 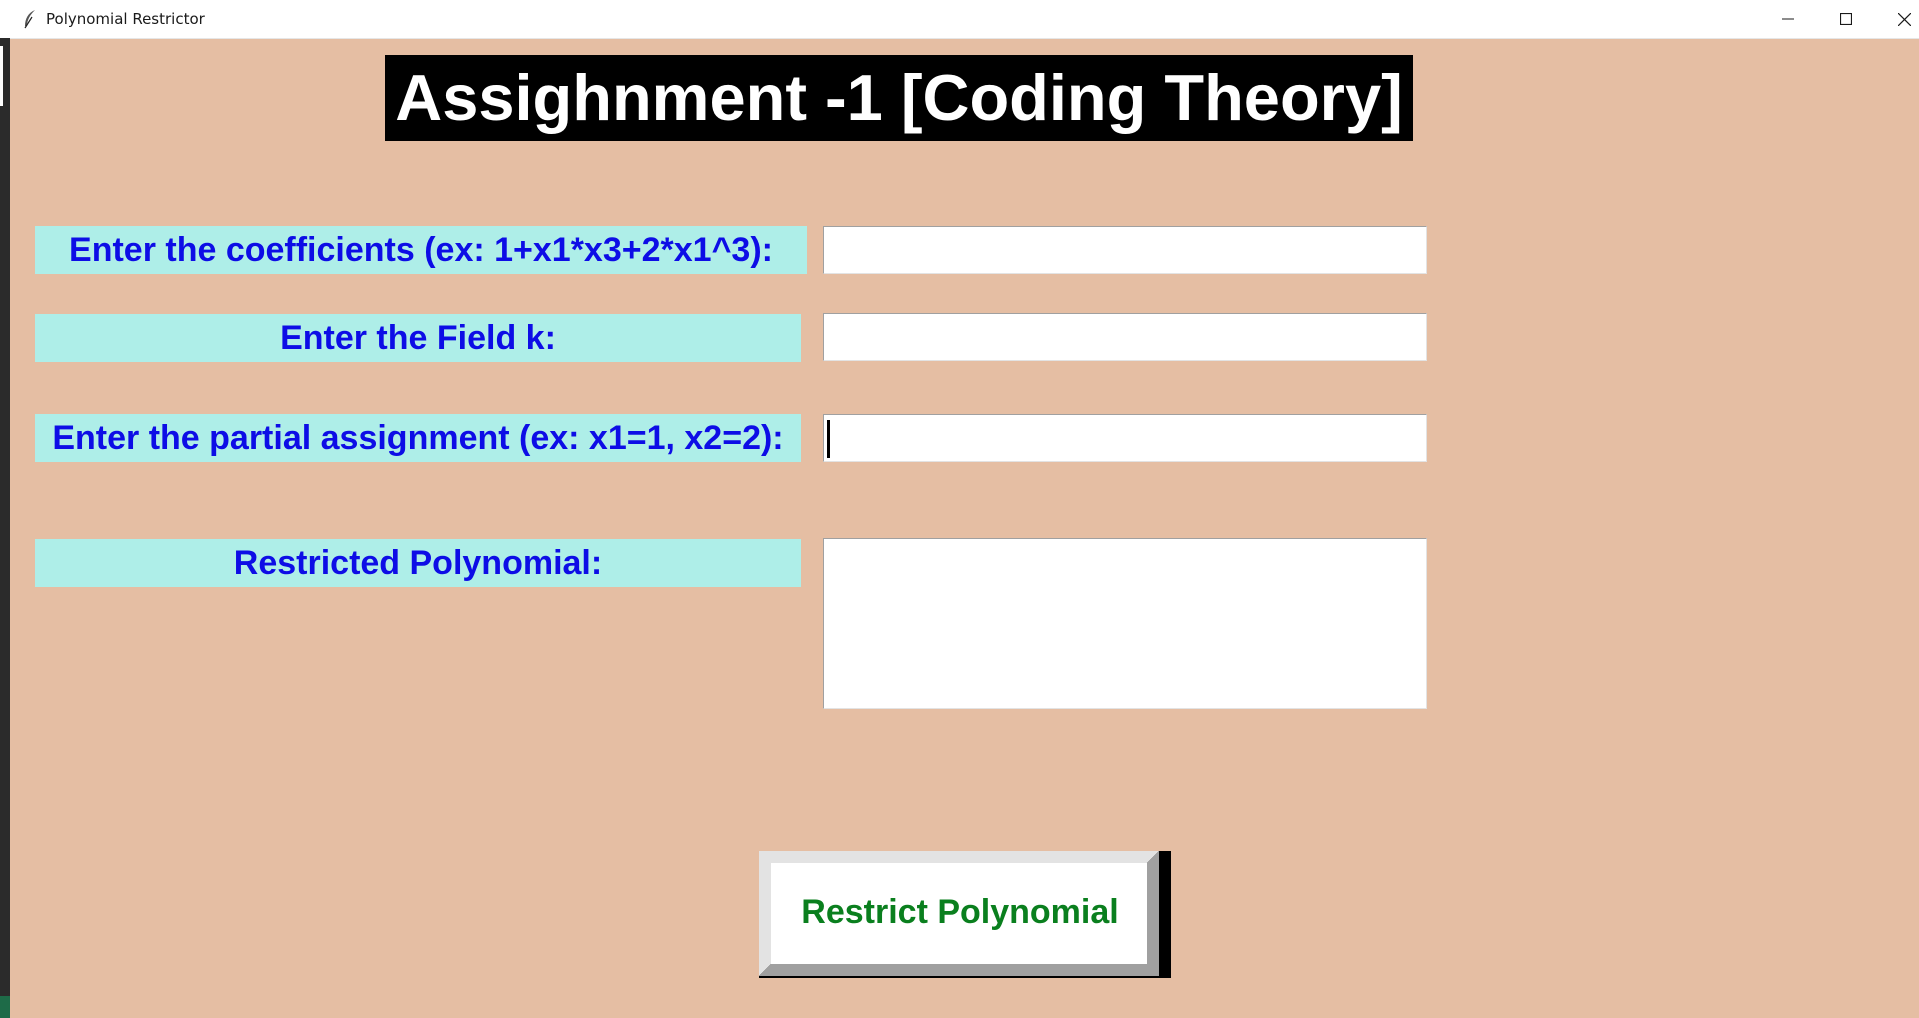 What do you see at coordinates (30, 19) in the screenshot?
I see `feather-icon` at bounding box center [30, 19].